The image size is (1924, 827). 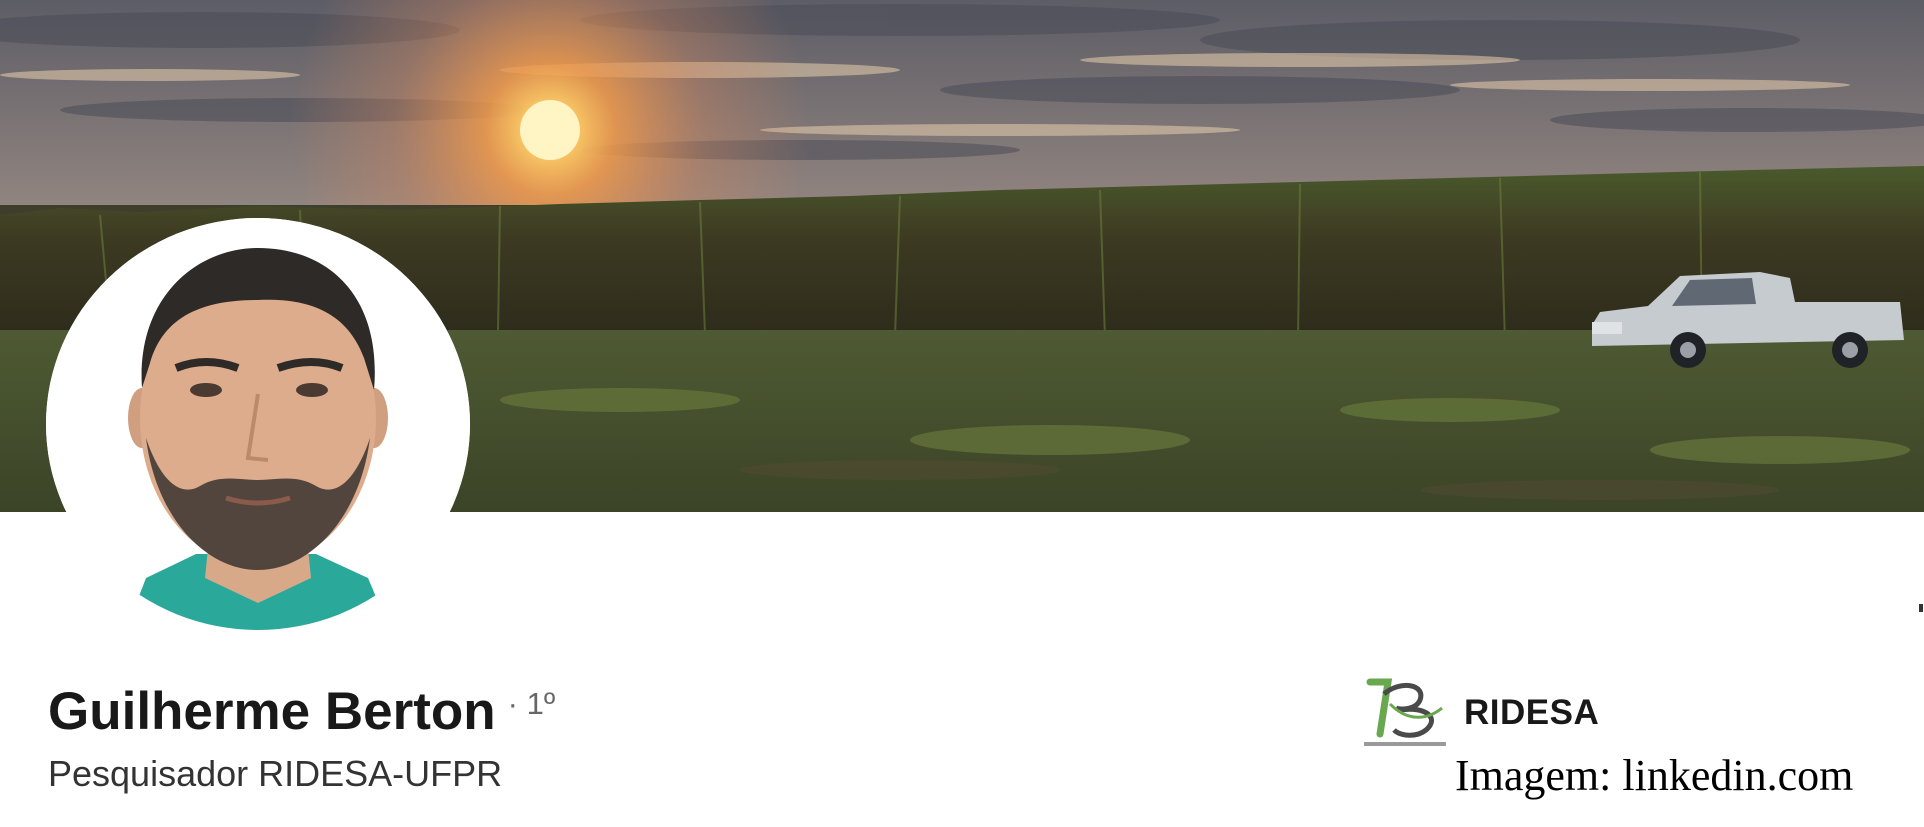 What do you see at coordinates (1921, 608) in the screenshot?
I see `edge-mark` at bounding box center [1921, 608].